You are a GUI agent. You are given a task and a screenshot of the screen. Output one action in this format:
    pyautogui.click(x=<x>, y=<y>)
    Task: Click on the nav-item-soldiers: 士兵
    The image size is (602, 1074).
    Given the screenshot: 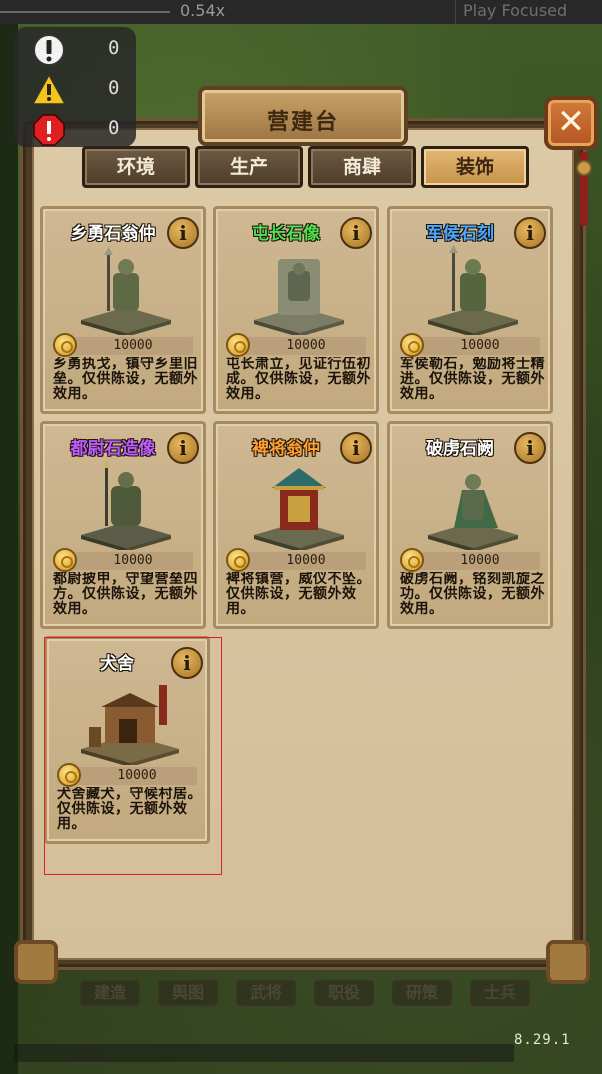 What is the action you would take?
    pyautogui.click(x=500, y=993)
    